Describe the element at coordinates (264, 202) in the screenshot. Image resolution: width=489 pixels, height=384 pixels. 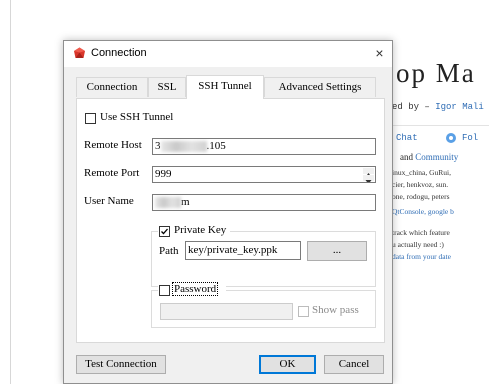
I see `user-name-input: m` at that location.